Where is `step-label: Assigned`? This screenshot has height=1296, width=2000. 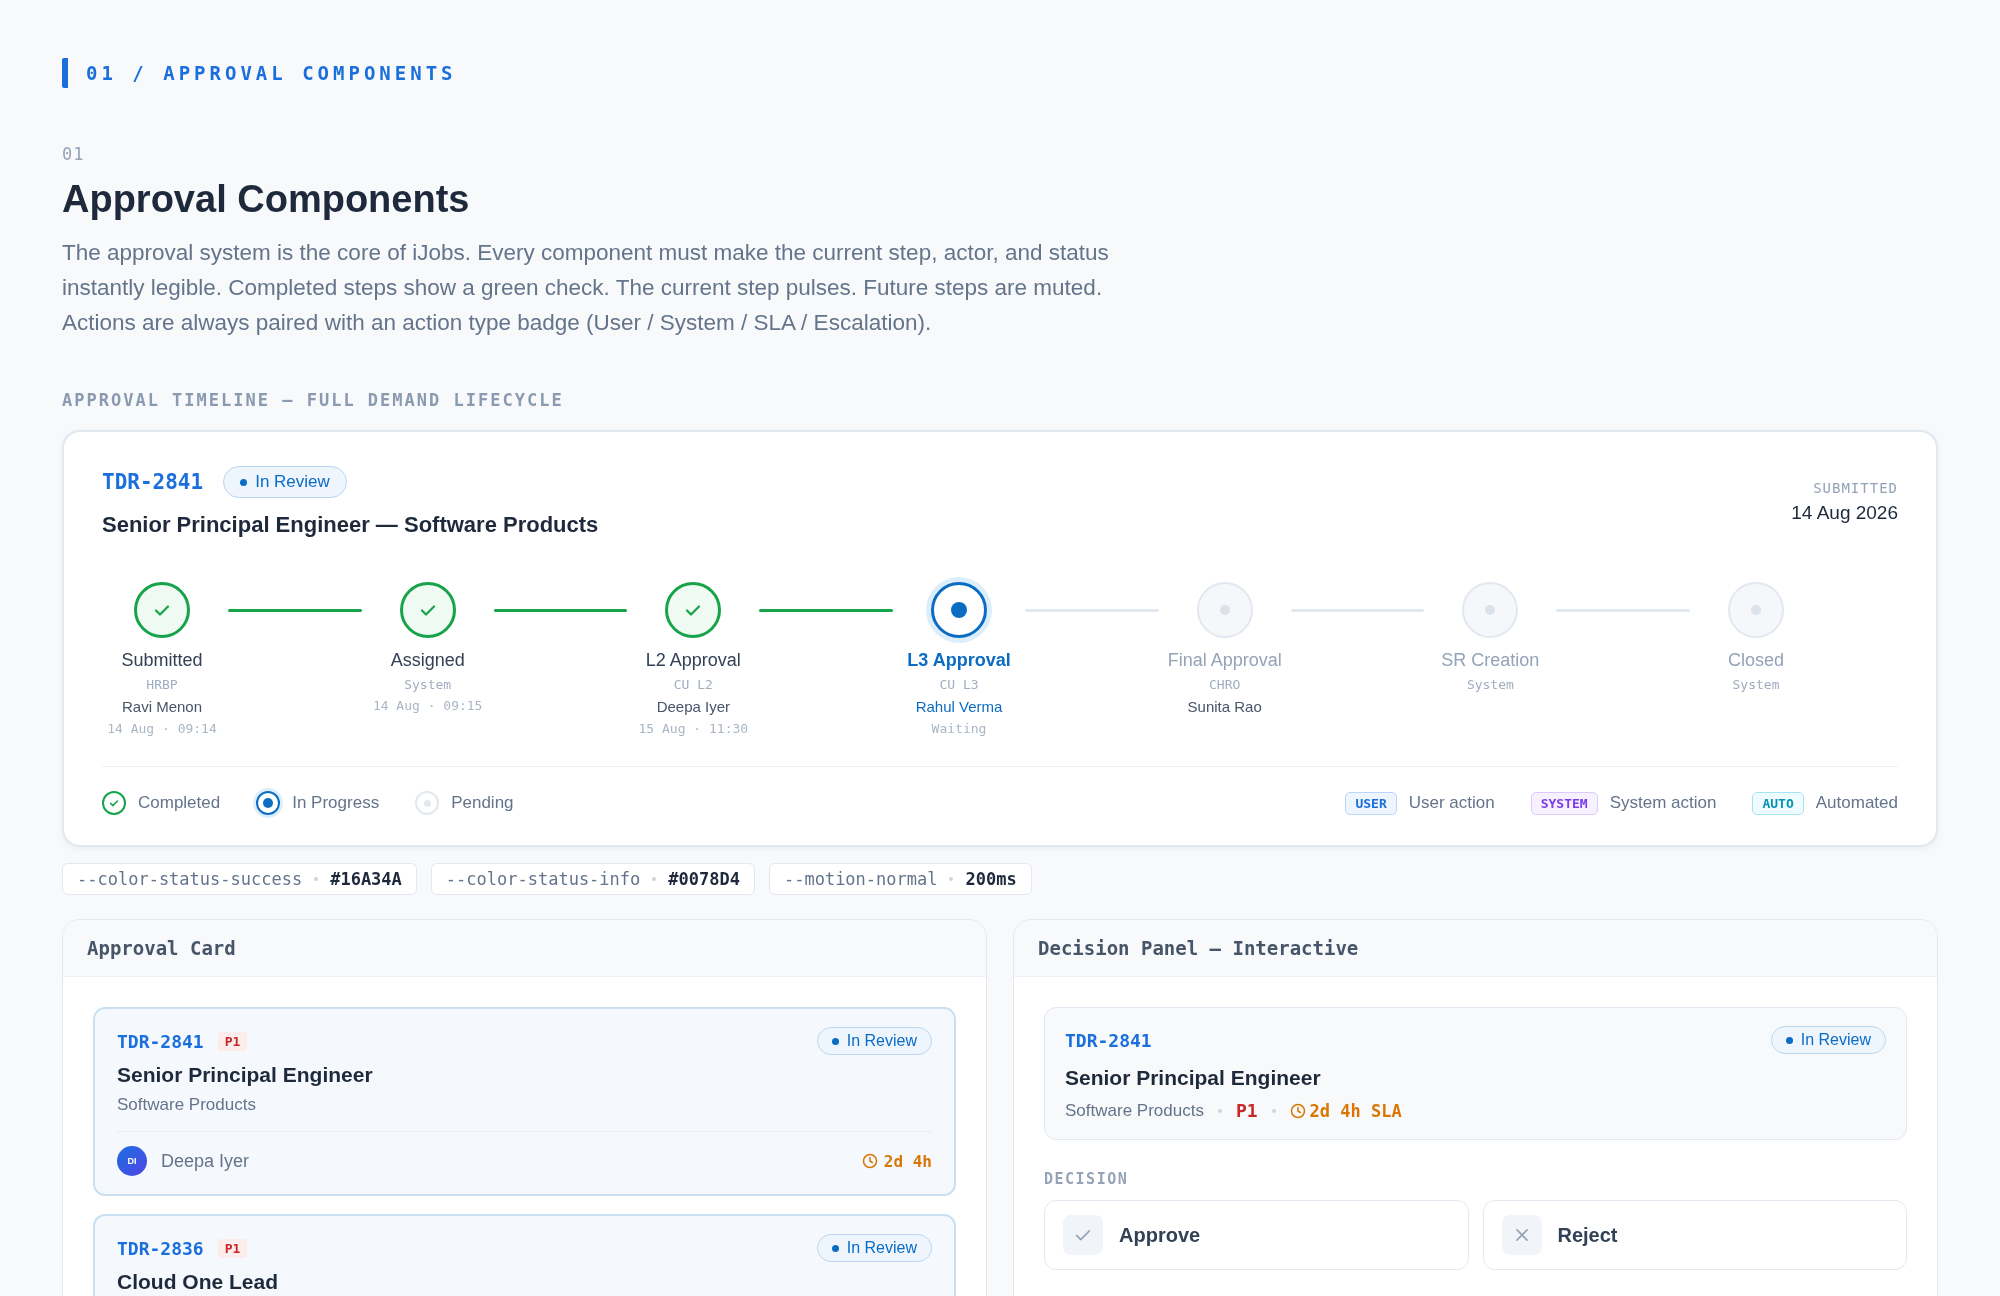
step-label: Assigned is located at coordinates (427, 660).